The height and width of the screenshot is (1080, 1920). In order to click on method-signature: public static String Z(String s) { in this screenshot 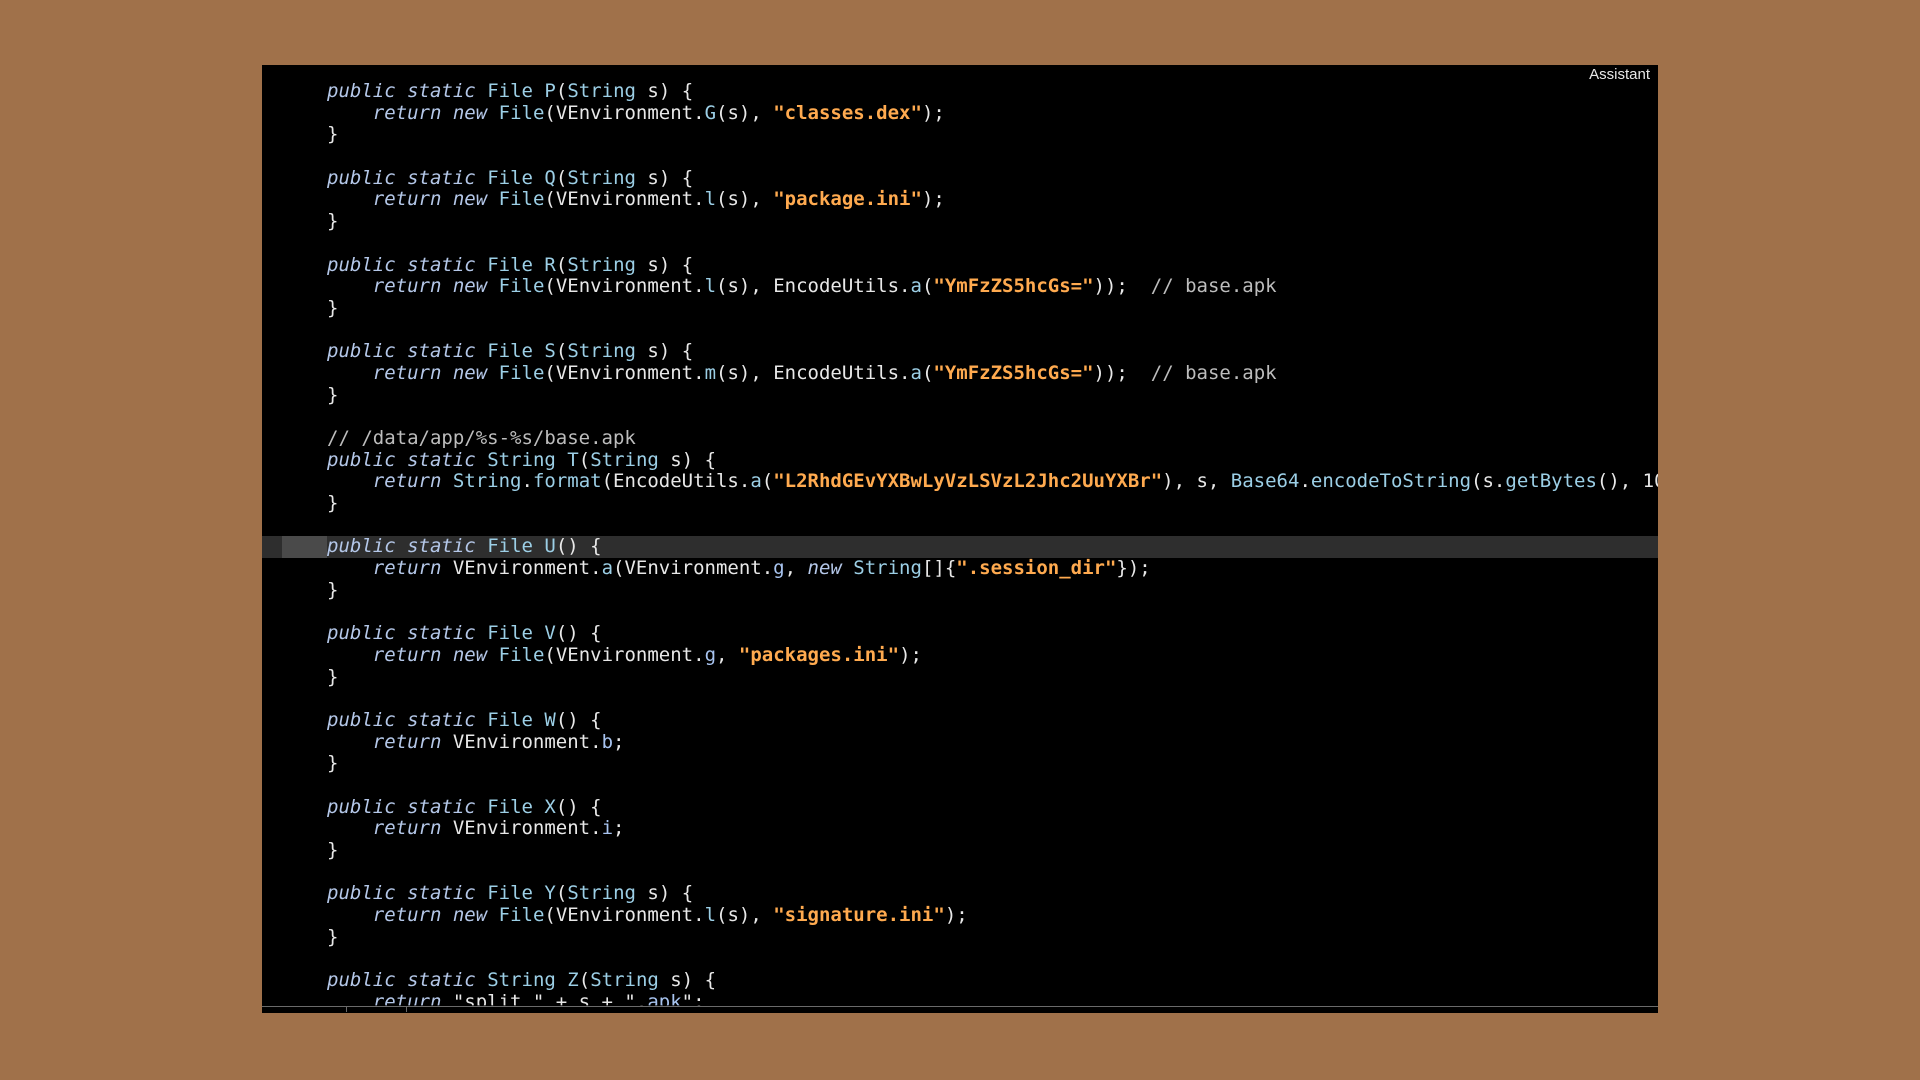, I will do `click(522, 980)`.